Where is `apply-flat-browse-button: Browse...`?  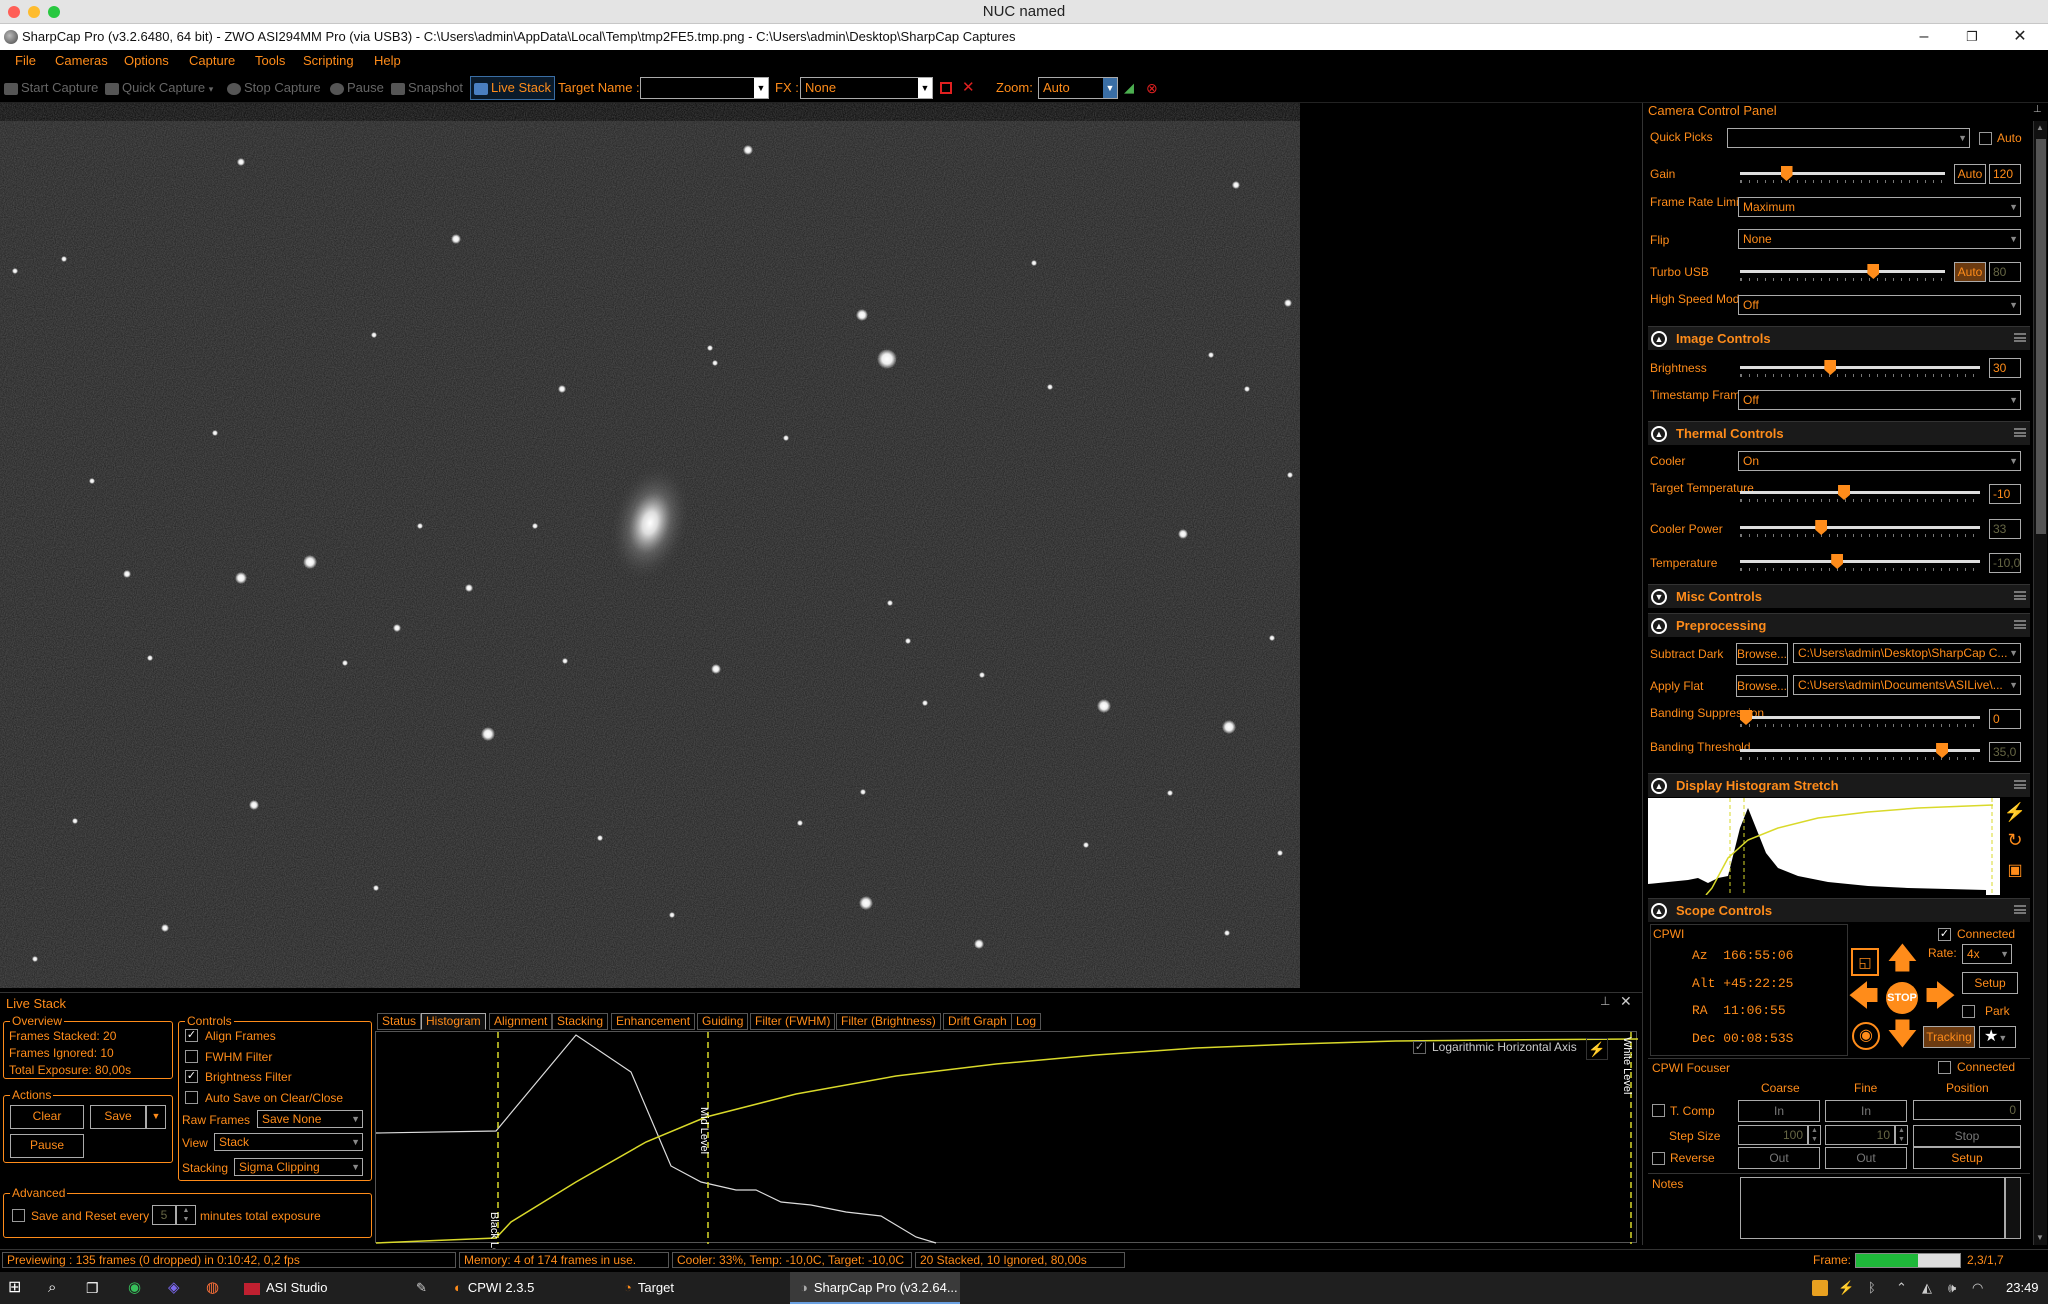
apply-flat-browse-button: Browse... is located at coordinates (1762, 686).